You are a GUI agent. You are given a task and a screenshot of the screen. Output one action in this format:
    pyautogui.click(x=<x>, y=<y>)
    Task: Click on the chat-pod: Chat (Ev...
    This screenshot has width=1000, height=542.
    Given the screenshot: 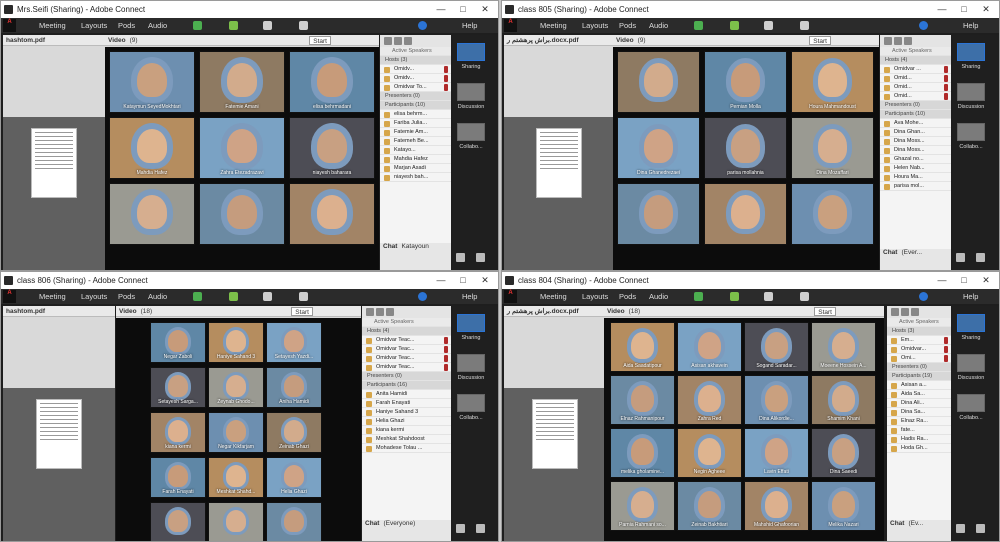 What is the action you would take?
    pyautogui.click(x=919, y=530)
    